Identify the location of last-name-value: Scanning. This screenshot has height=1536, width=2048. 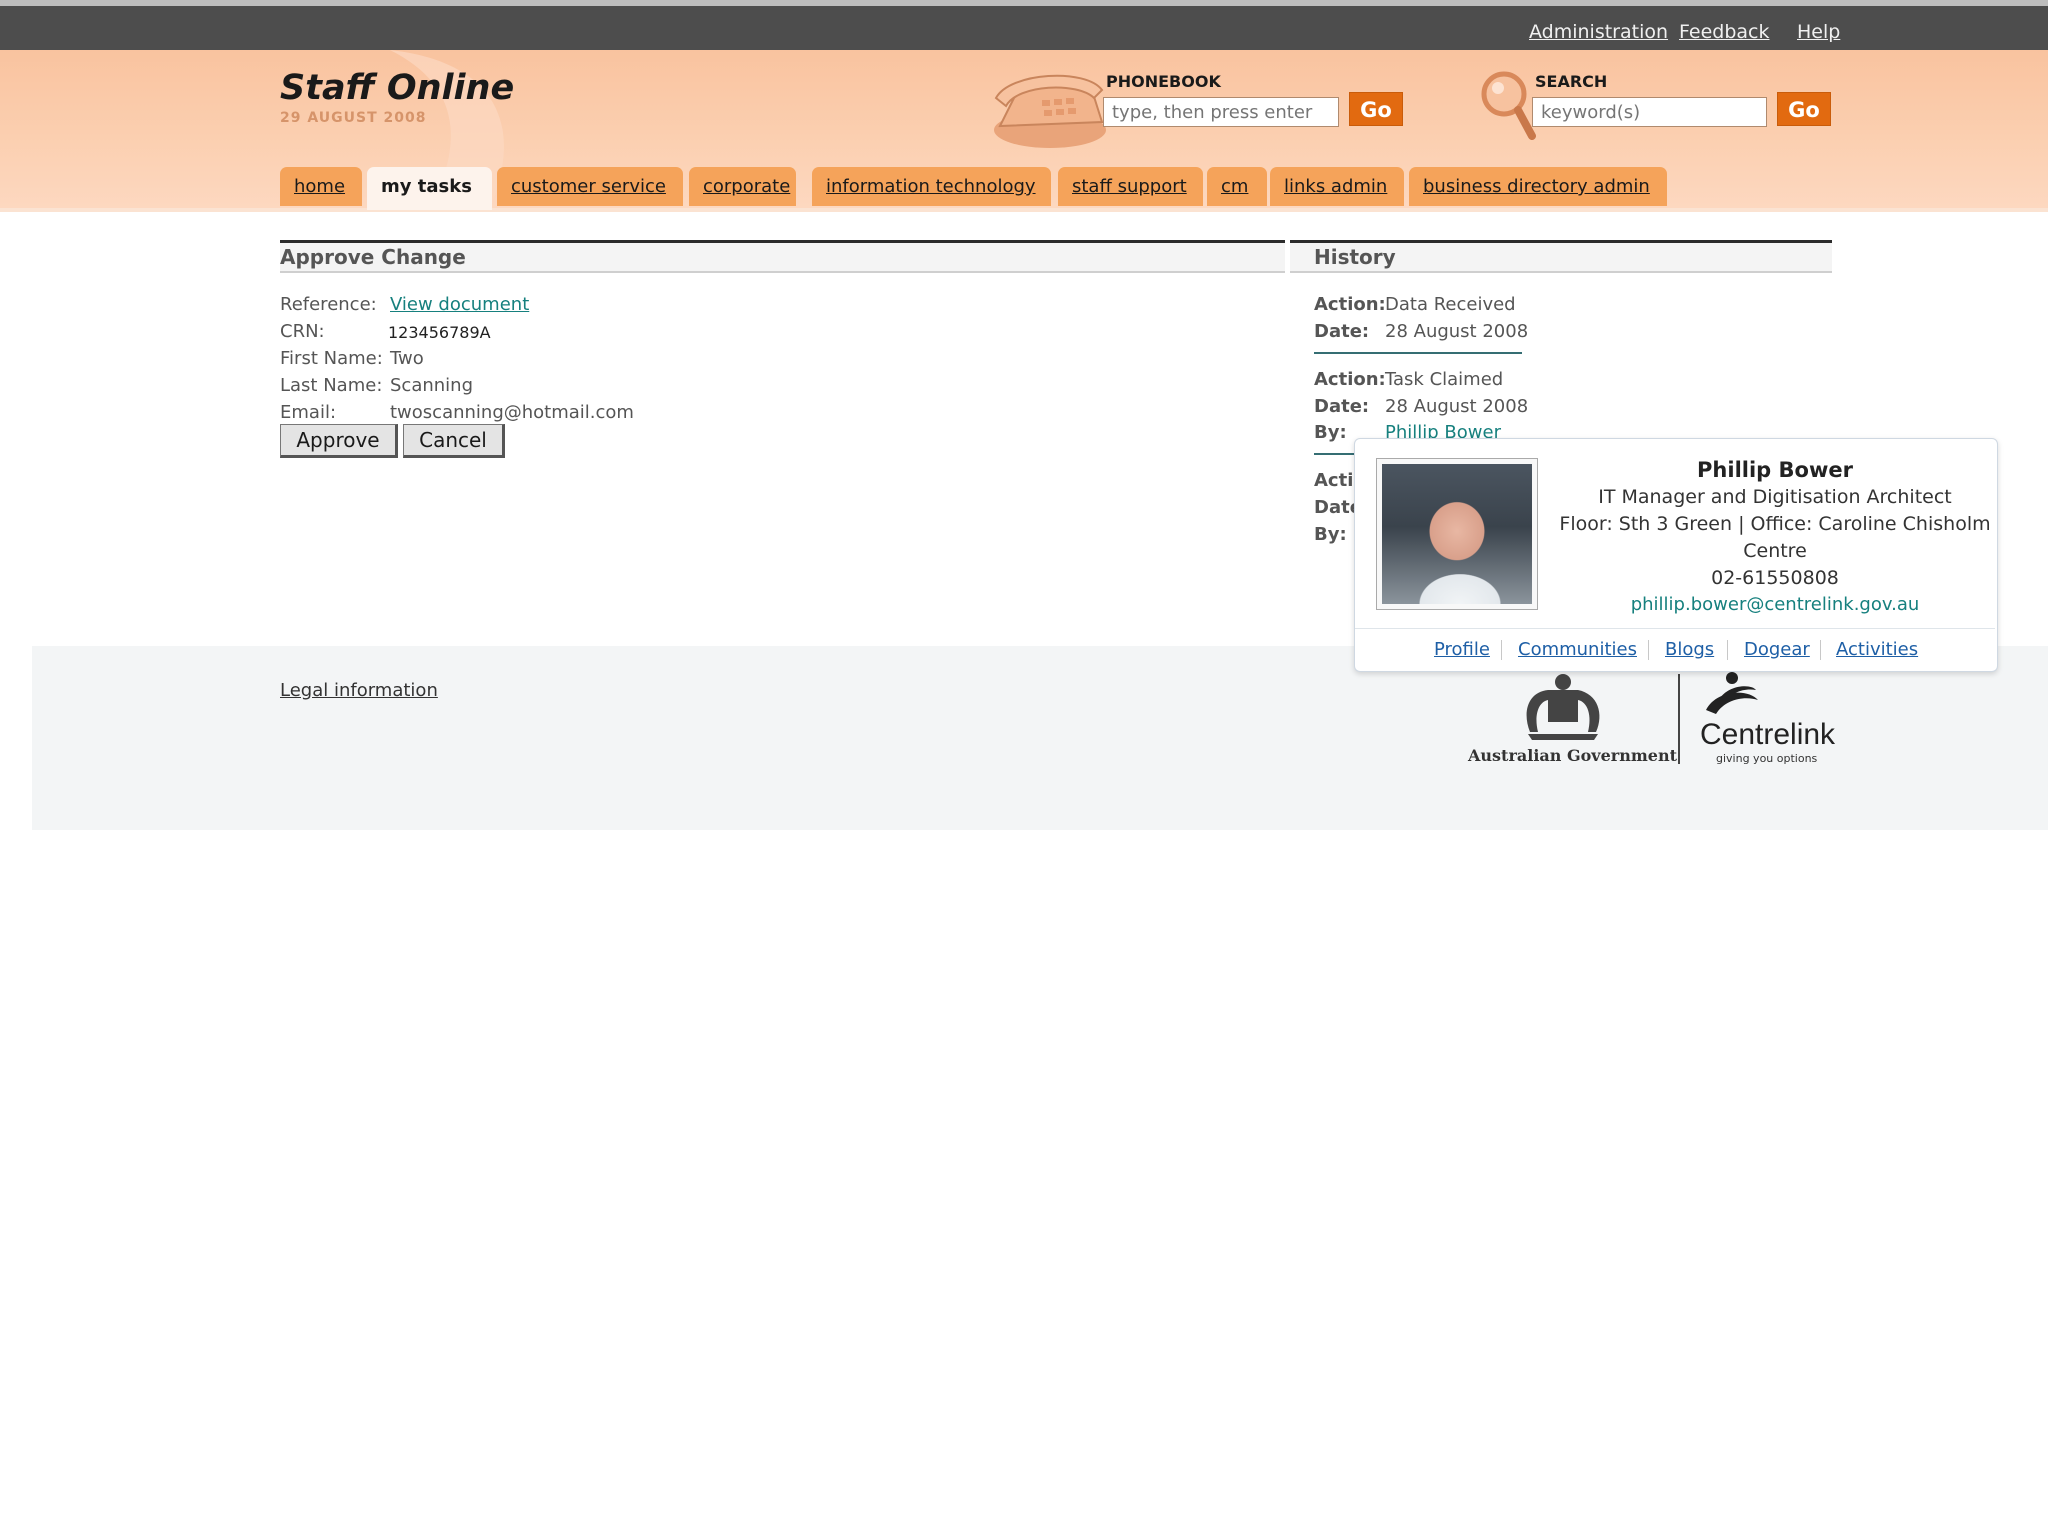
(432, 385).